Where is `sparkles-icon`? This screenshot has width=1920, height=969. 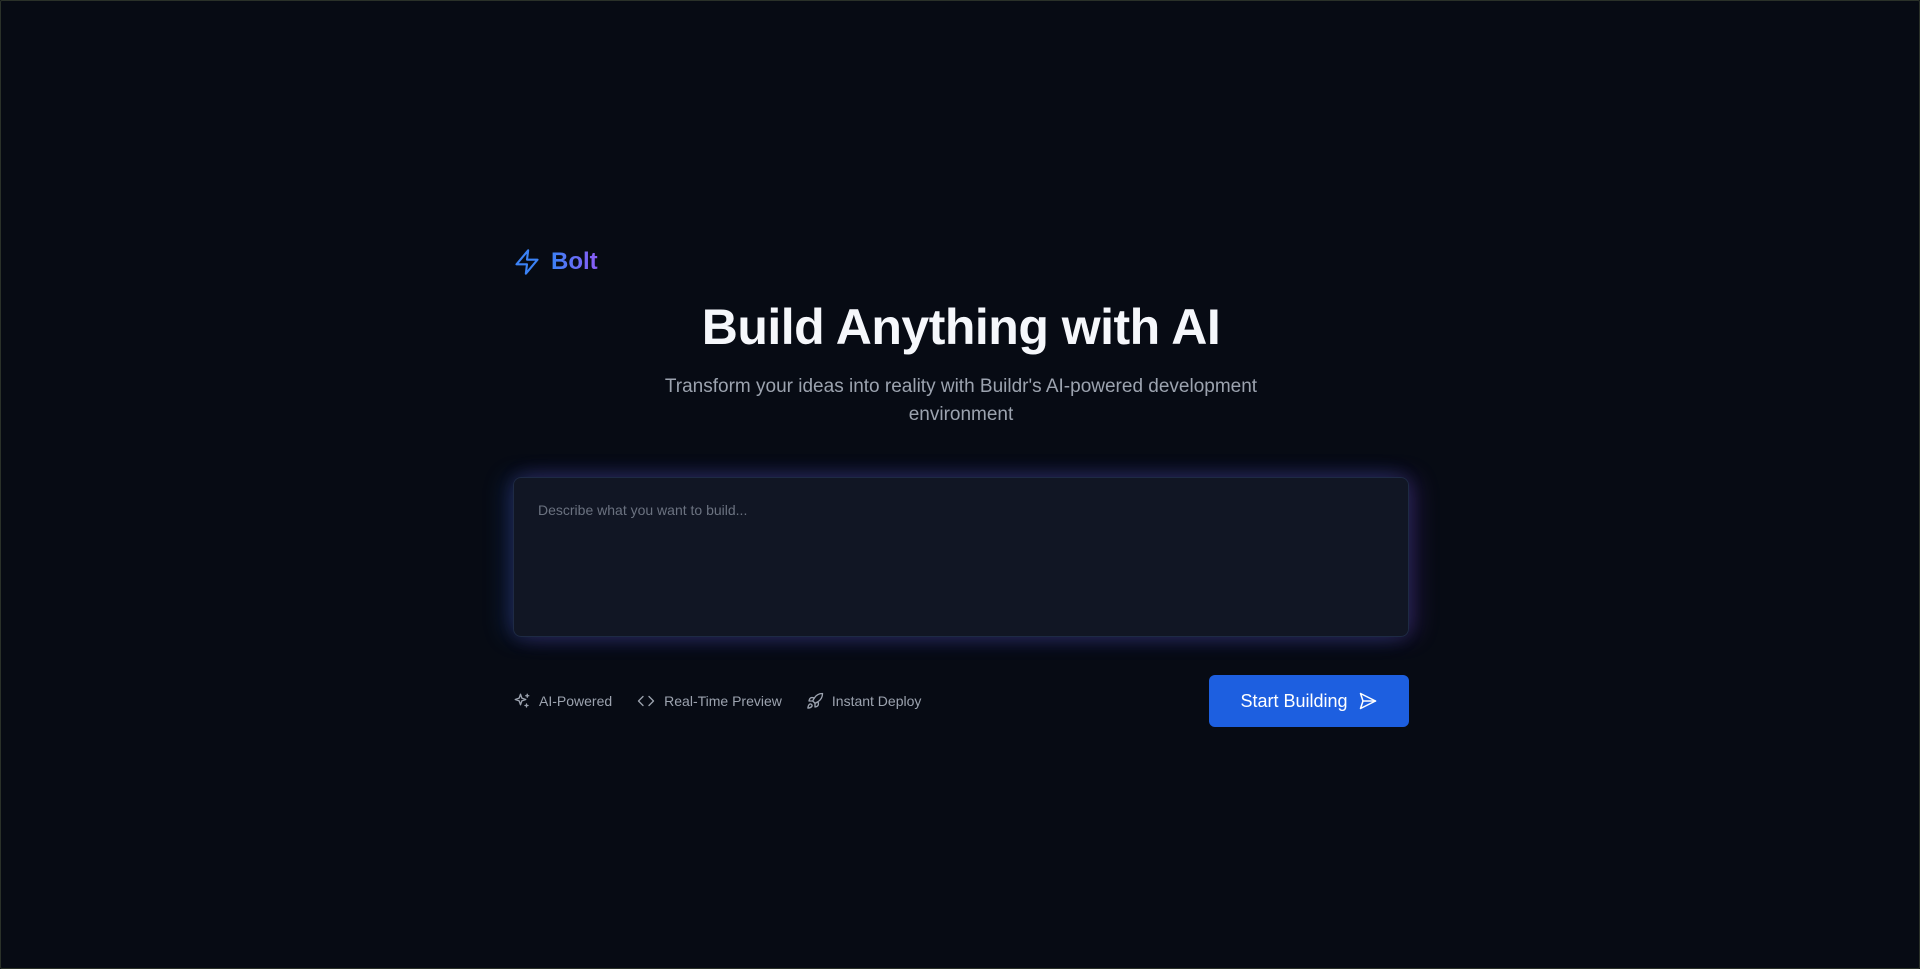
sparkles-icon is located at coordinates (522, 700).